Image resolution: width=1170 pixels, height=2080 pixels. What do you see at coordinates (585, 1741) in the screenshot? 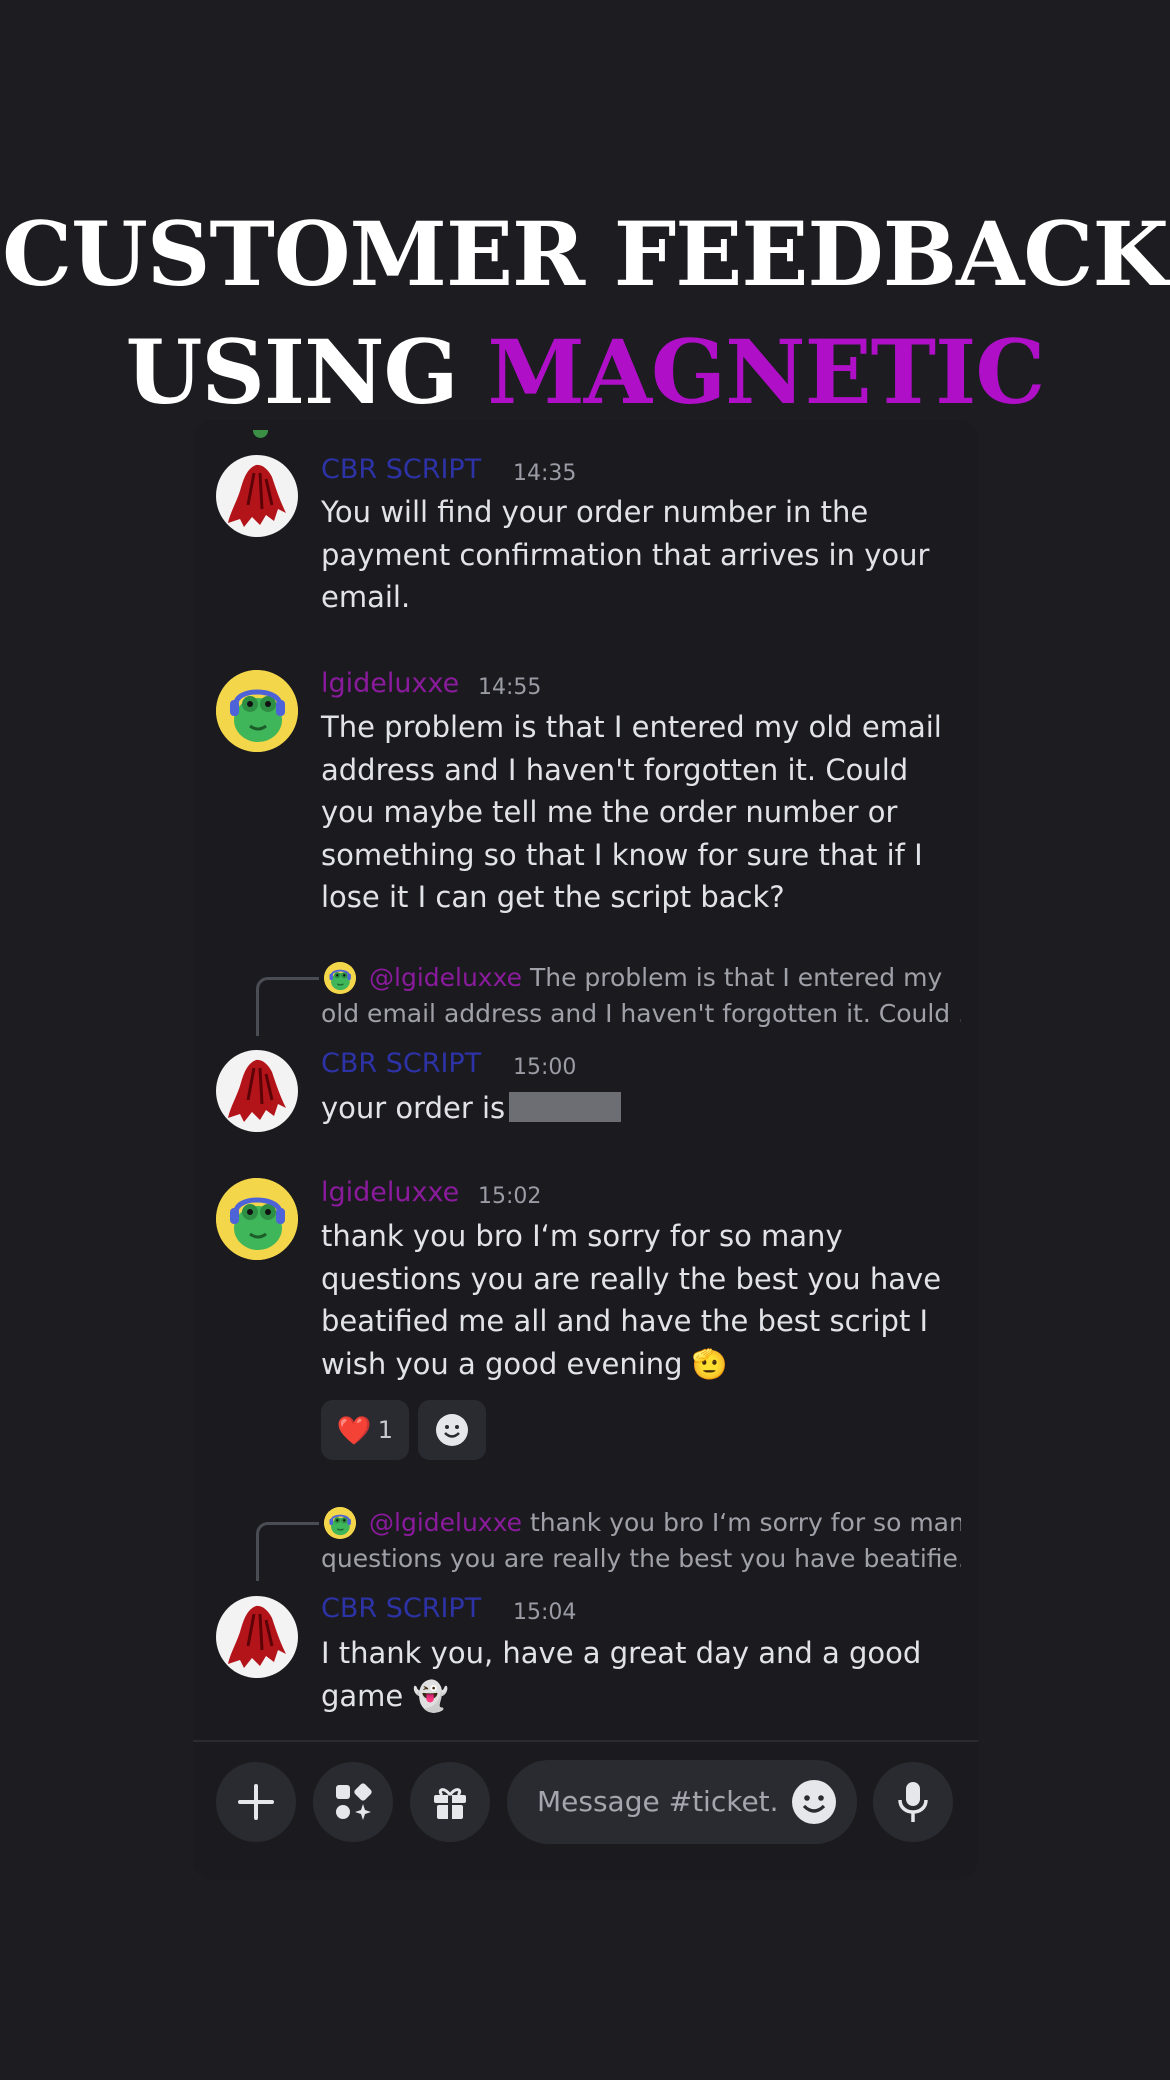
I see `composer-divider` at bounding box center [585, 1741].